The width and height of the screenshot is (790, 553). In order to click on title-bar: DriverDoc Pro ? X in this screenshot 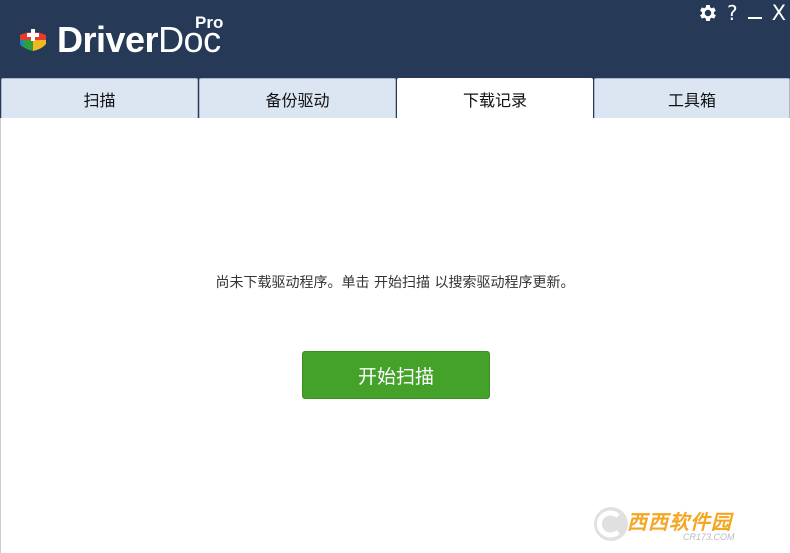, I will do `click(395, 39)`.